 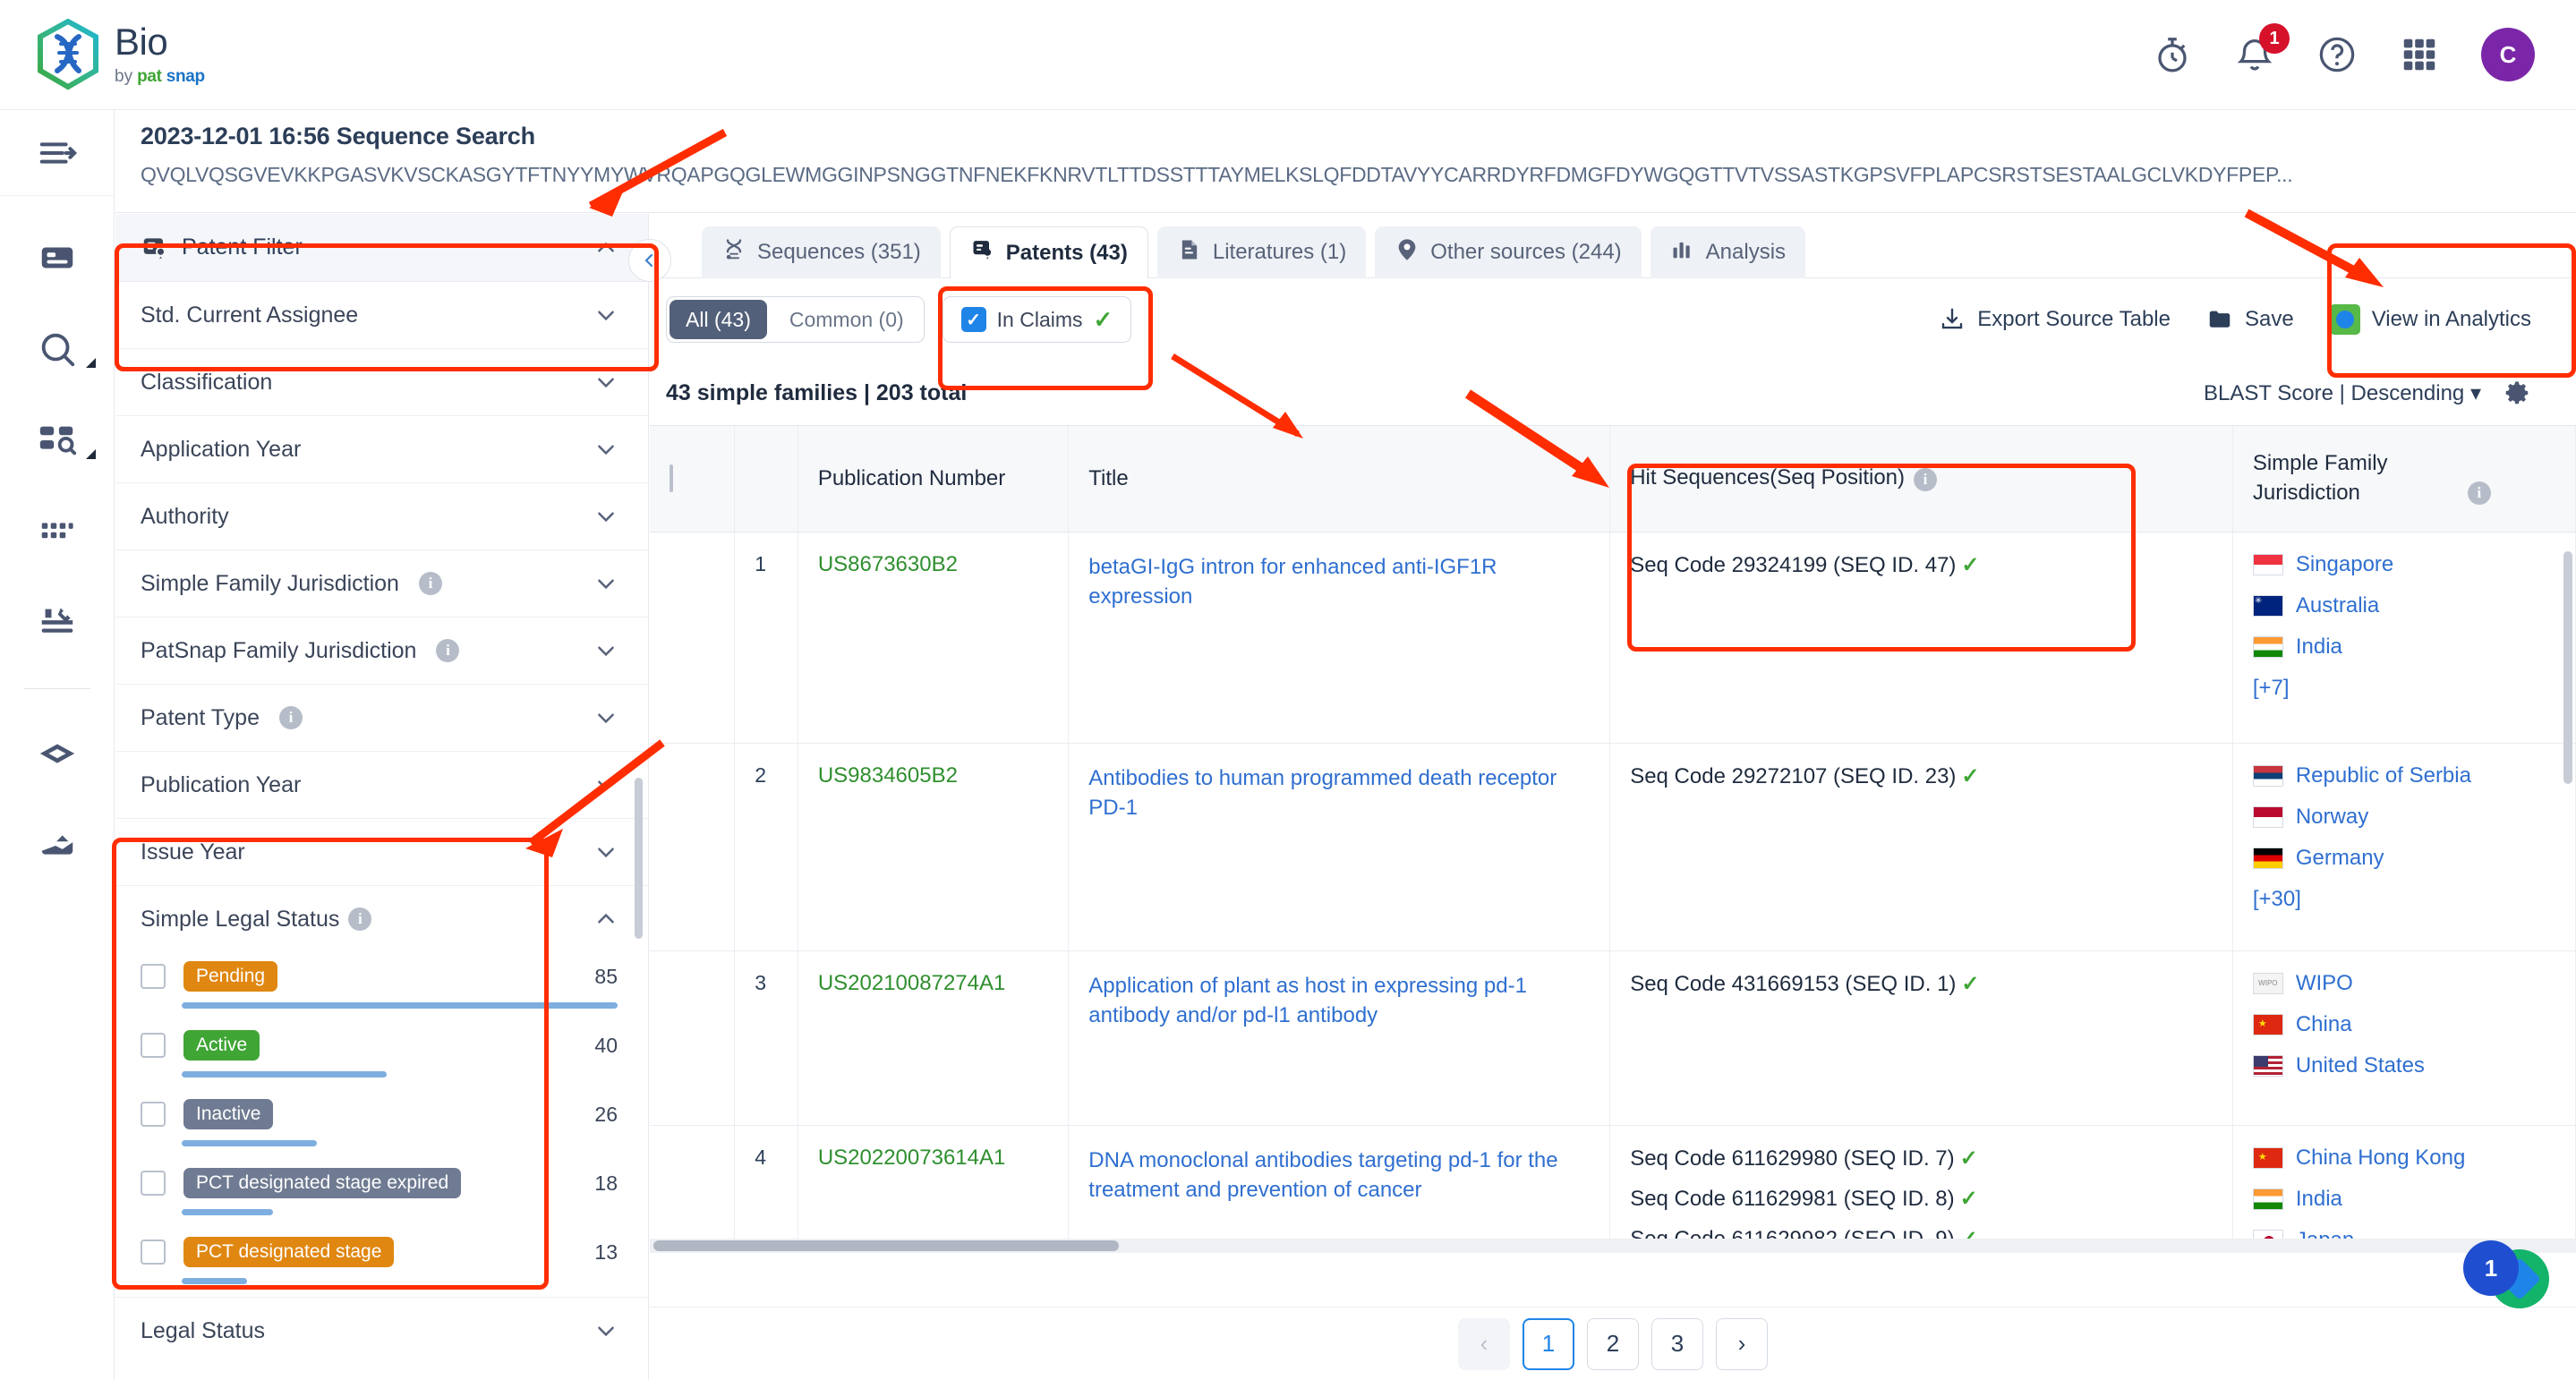 What do you see at coordinates (1921, 1199) in the screenshot?
I see `hit-sequence-entry: Seq Code 611629981 (SEQ ID. 8) ✓` at bounding box center [1921, 1199].